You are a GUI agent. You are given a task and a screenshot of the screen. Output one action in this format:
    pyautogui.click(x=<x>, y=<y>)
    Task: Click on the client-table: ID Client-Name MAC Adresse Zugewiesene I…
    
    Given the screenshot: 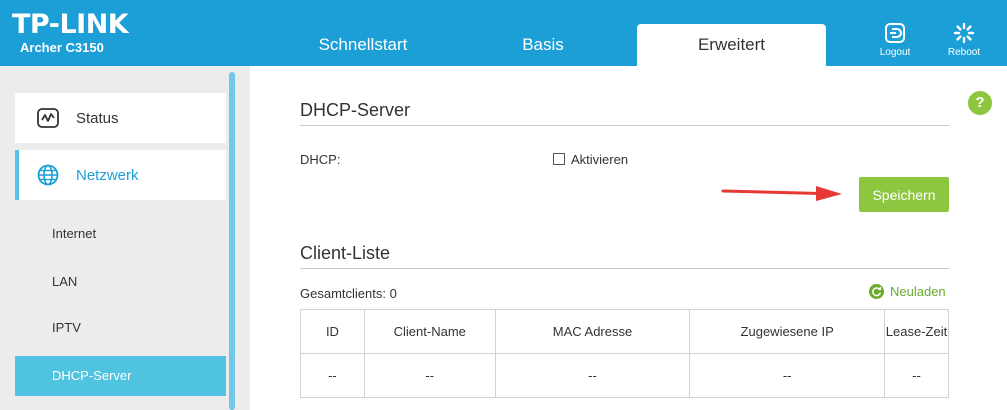 What is the action you would take?
    pyautogui.click(x=624, y=353)
    